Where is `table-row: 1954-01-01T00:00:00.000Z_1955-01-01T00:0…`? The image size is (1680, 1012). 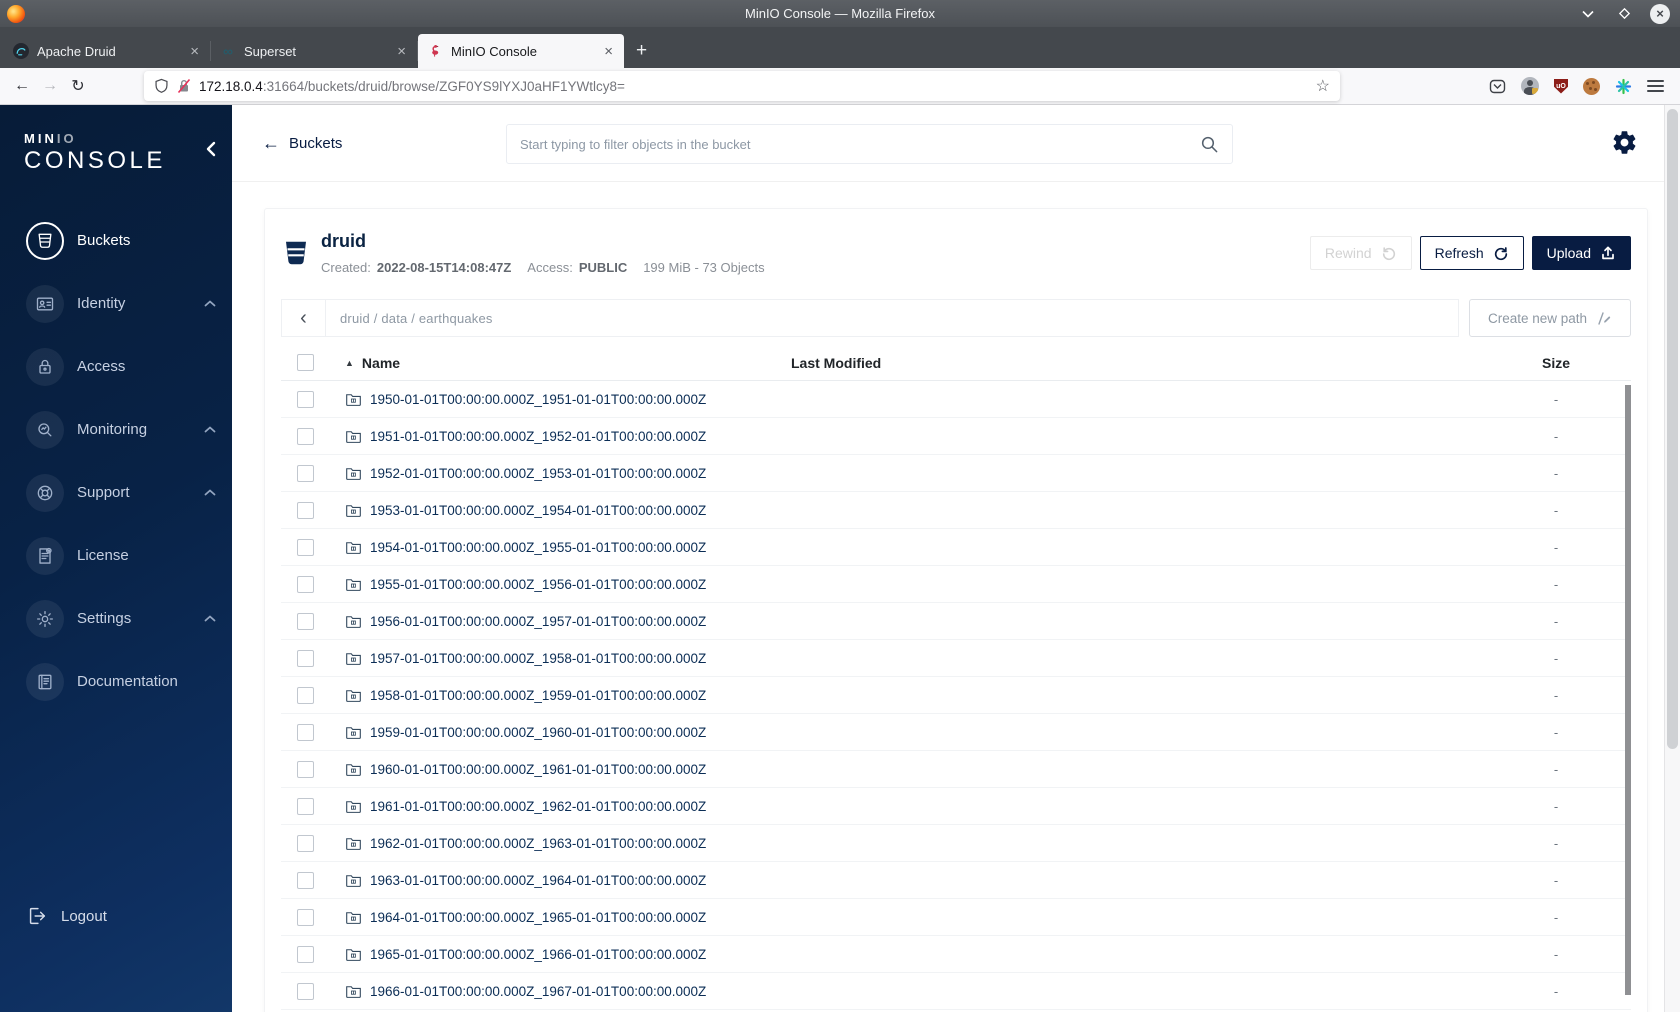
table-row: 1954-01-01T00:00:00.000Z_1955-01-01T00:0… is located at coordinates (956, 547).